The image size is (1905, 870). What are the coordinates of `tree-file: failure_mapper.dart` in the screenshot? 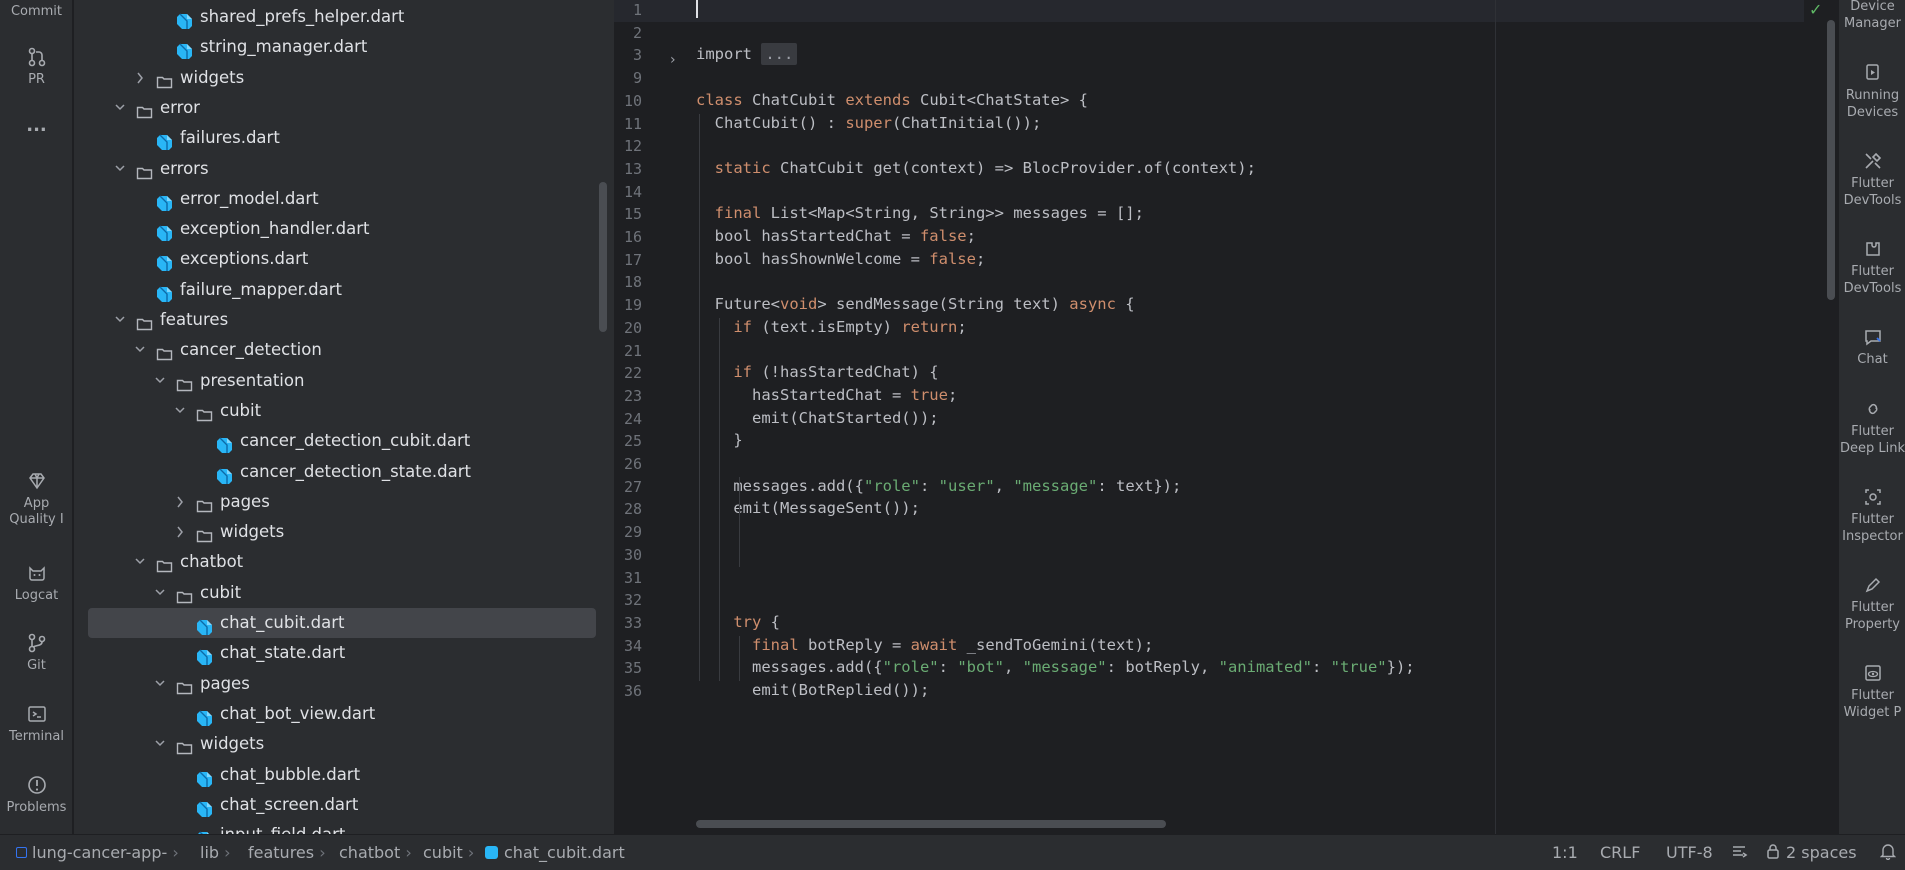 It's located at (344, 290).